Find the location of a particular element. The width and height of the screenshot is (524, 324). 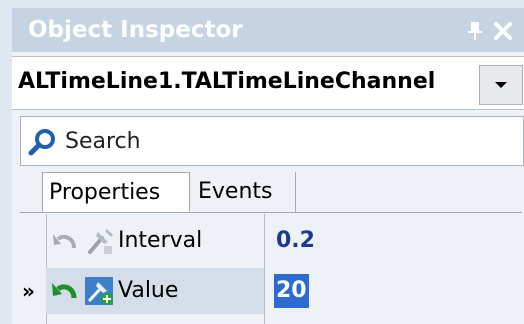

panel-title: Object Inspector is located at coordinates (135, 30).